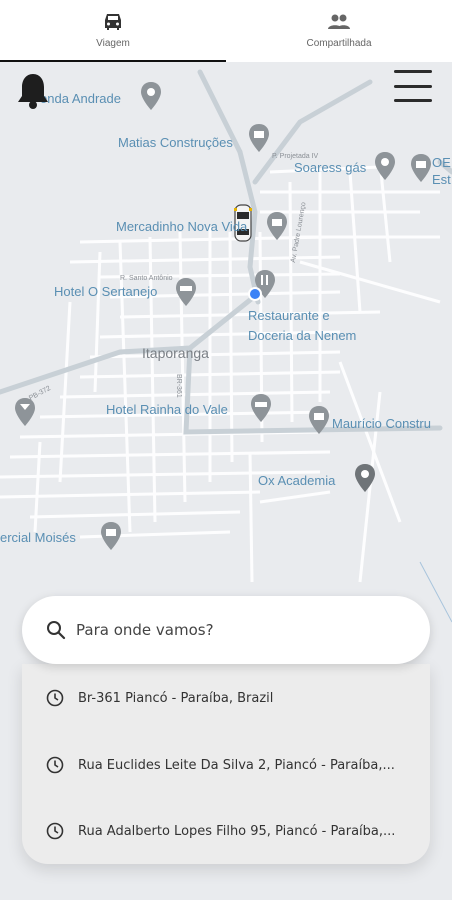 The width and height of the screenshot is (452, 900). What do you see at coordinates (167, 409) in the screenshot?
I see `map-label: Hotel Rainha do Vale` at bounding box center [167, 409].